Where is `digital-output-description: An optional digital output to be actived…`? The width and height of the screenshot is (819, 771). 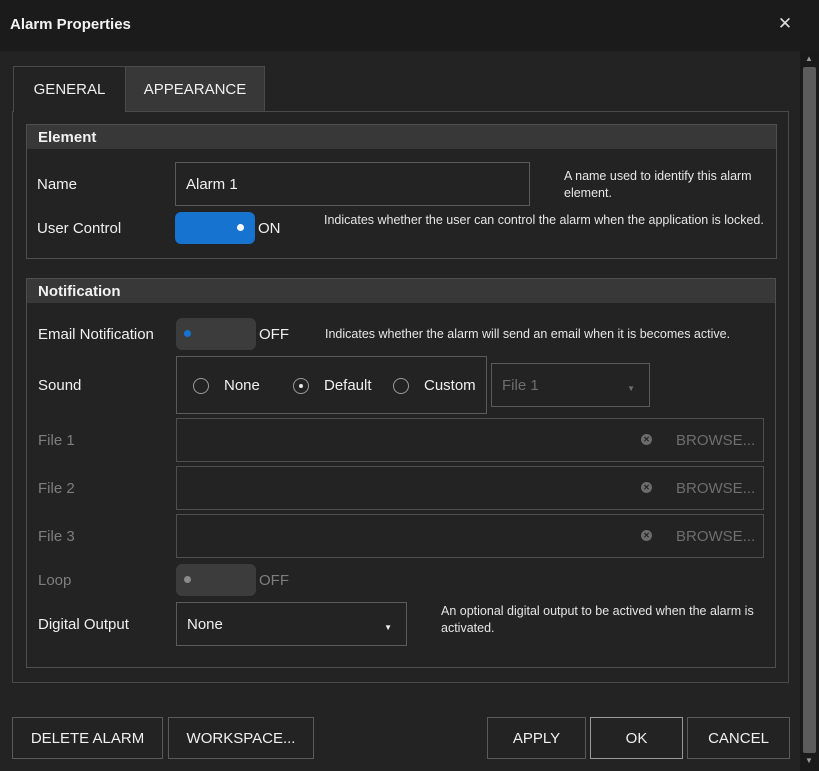
digital-output-description: An optional digital output to be actived… is located at coordinates (597, 619).